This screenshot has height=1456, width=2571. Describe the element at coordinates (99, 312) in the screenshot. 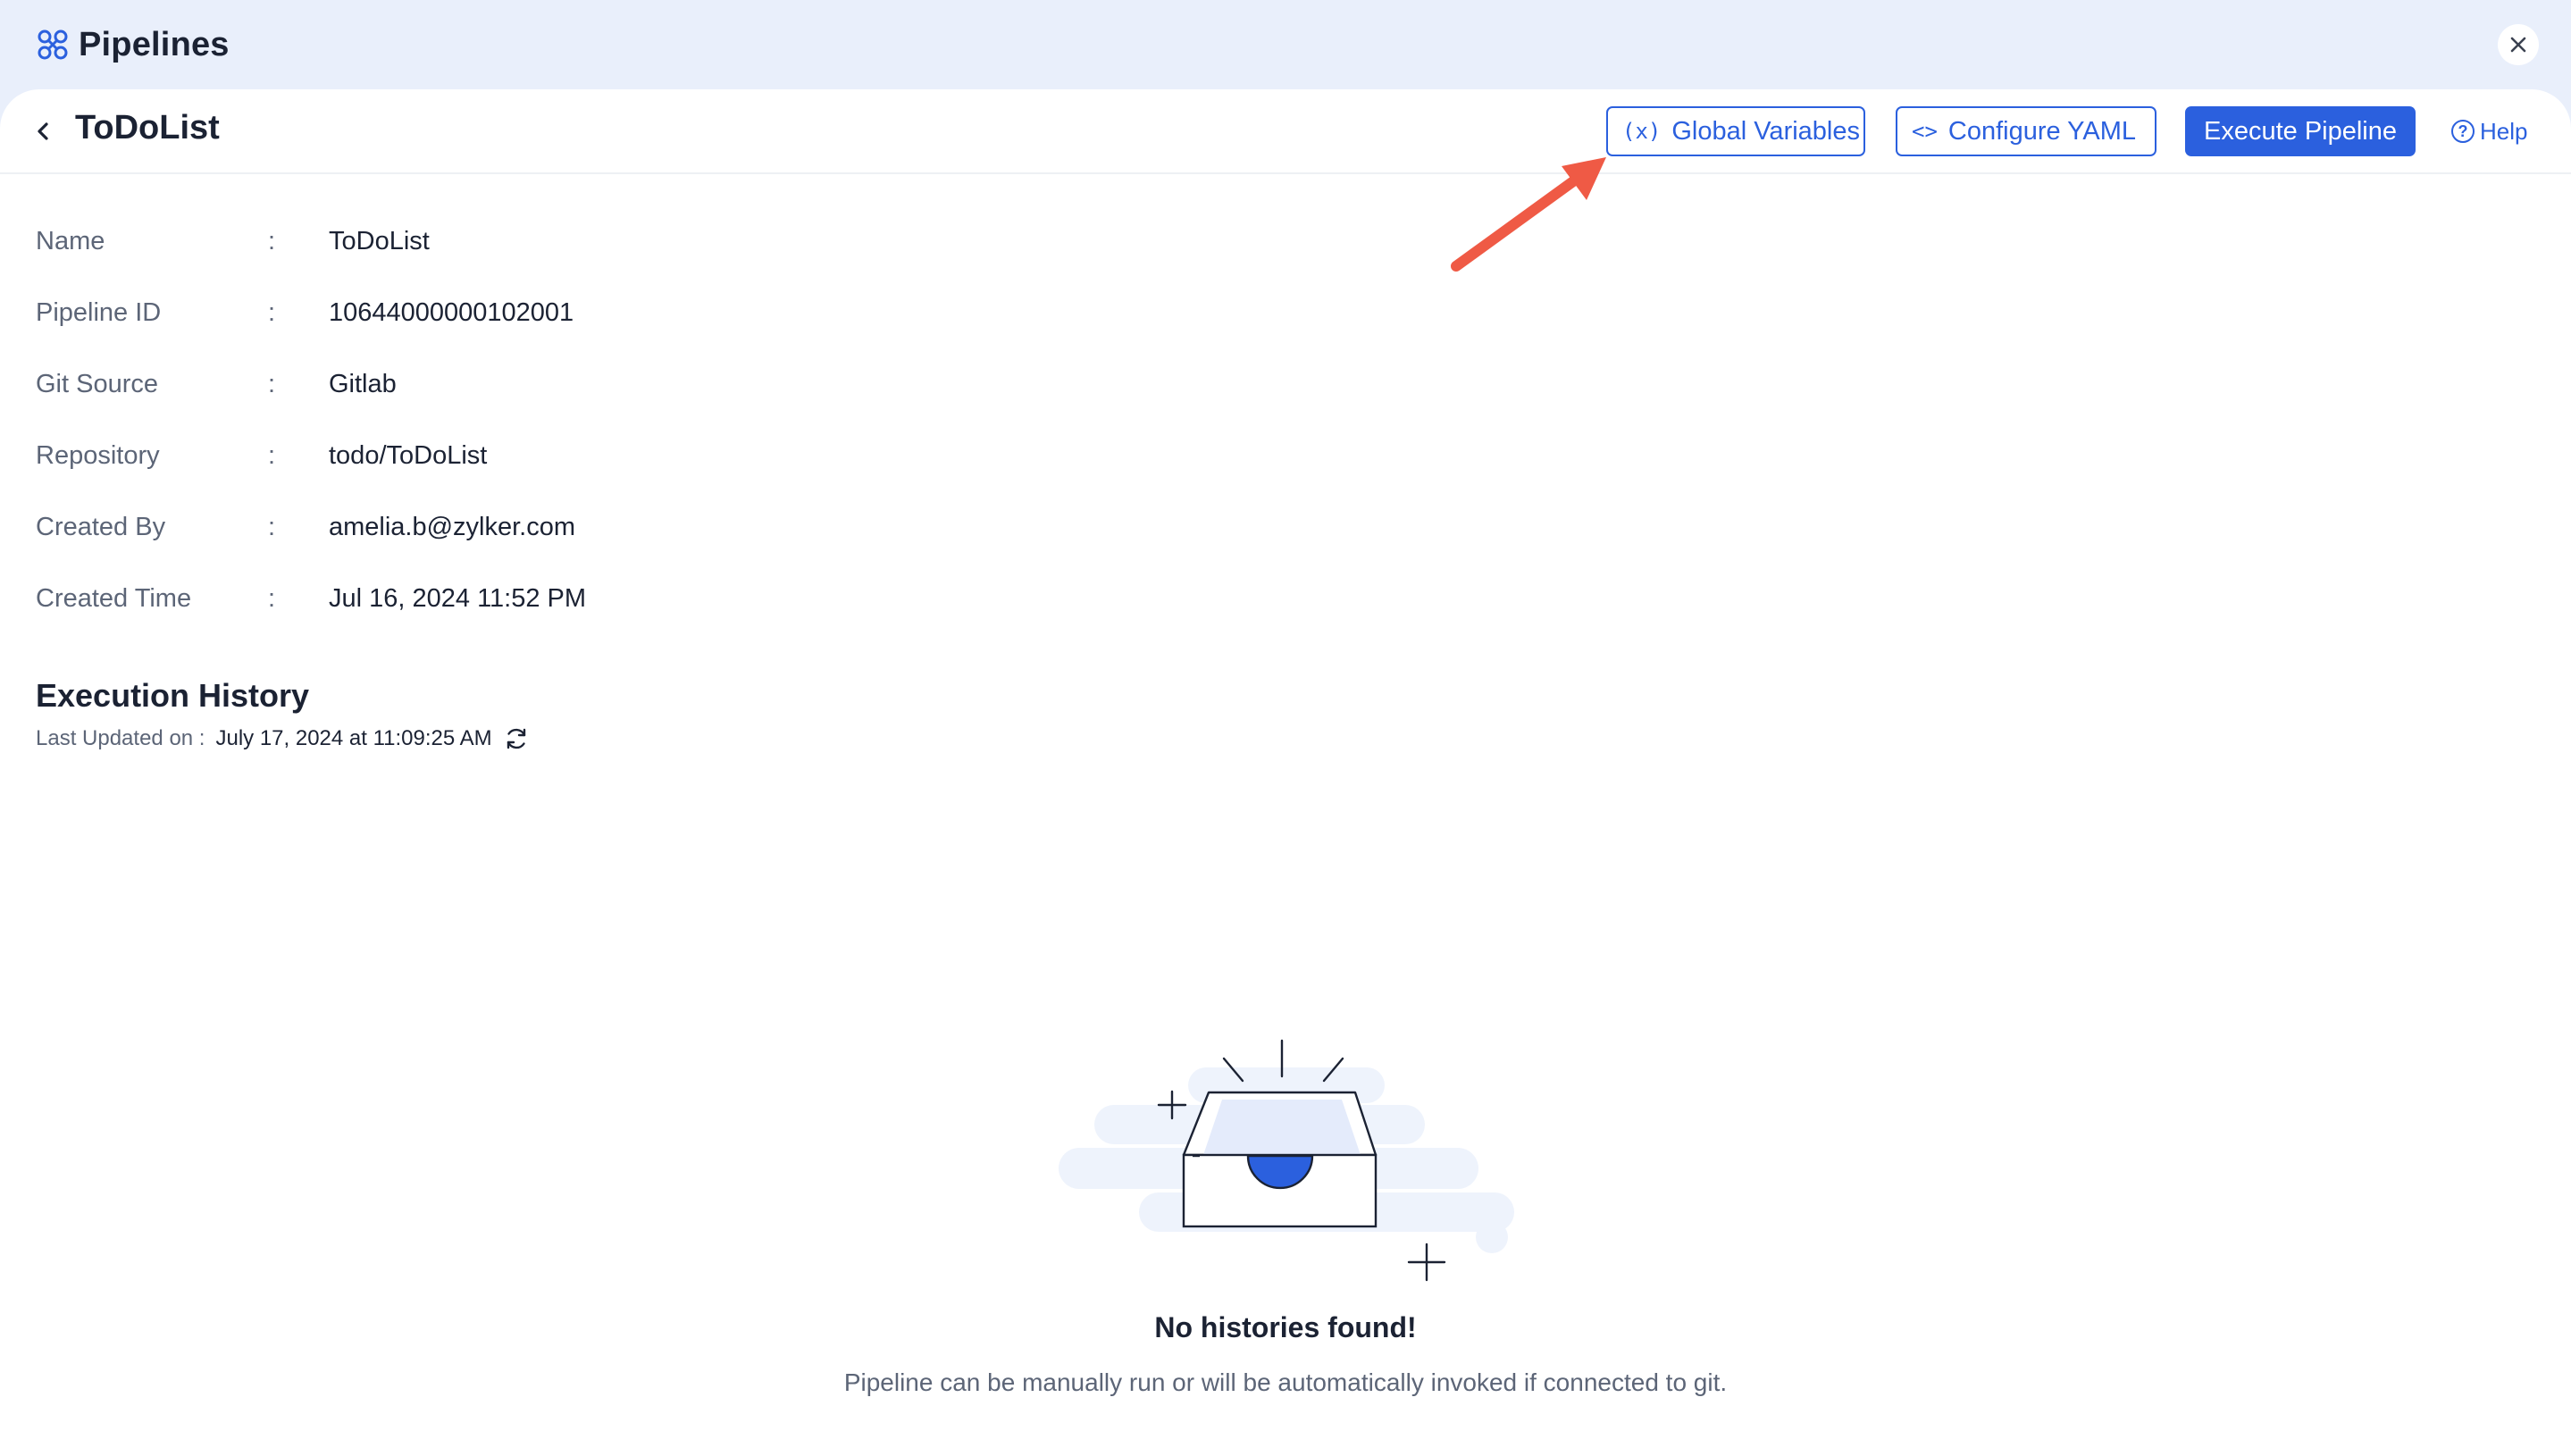

I see `detail-label: Pipeline ID` at that location.